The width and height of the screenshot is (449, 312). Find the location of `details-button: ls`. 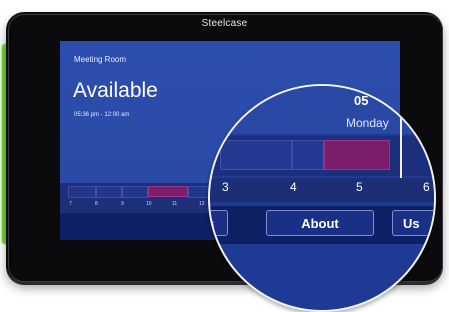

details-button: ls is located at coordinates (219, 223).